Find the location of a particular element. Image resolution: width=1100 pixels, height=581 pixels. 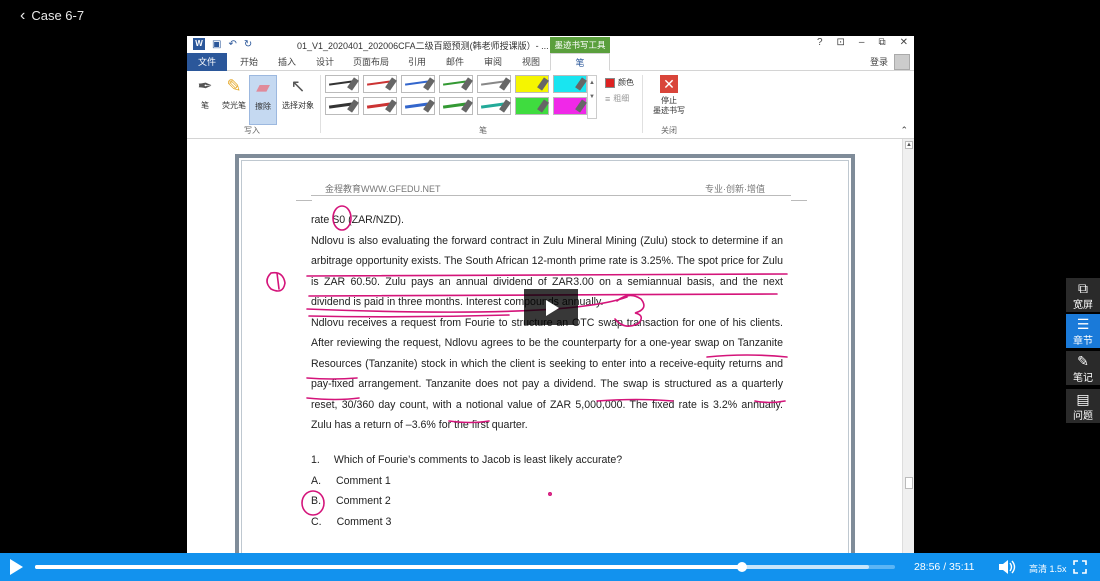

pen-gallery-scroll: ▲ ▼ is located at coordinates (592, 97).